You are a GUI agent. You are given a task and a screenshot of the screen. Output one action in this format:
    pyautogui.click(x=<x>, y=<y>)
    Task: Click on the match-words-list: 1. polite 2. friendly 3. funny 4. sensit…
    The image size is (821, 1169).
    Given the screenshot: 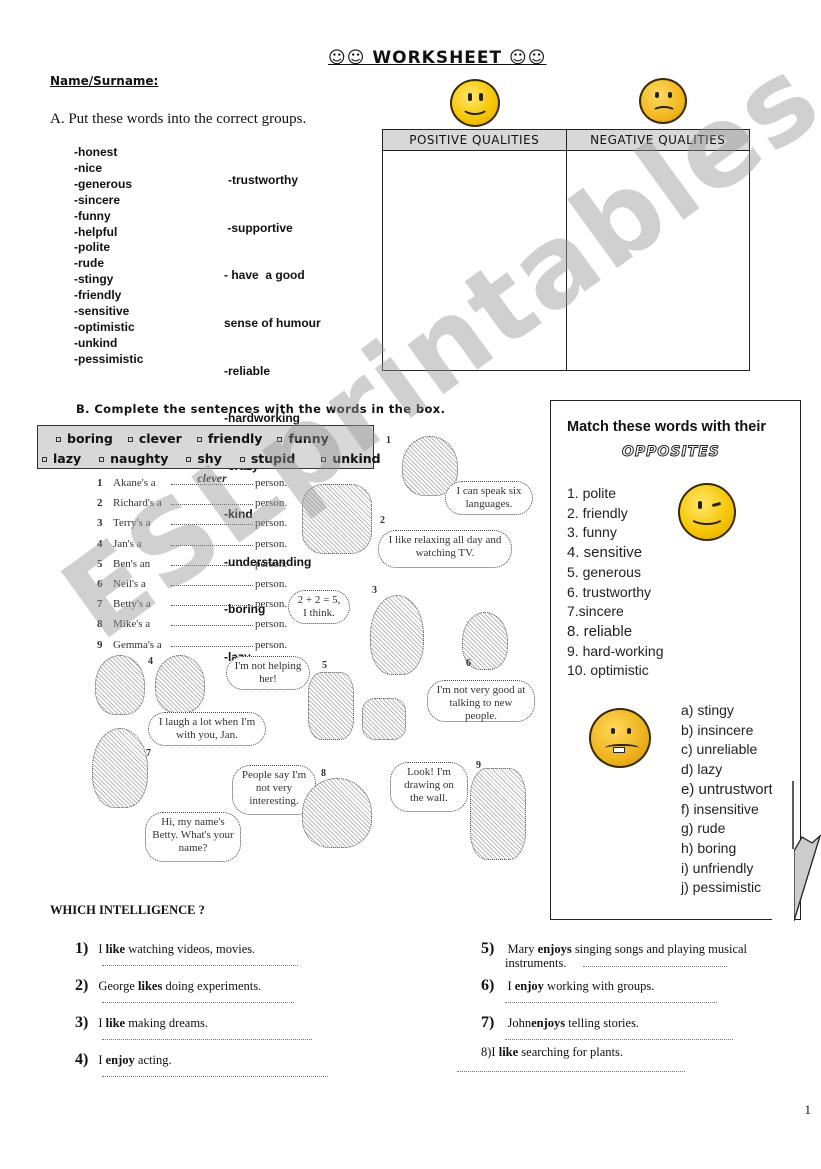 What is the action you would take?
    pyautogui.click(x=615, y=582)
    